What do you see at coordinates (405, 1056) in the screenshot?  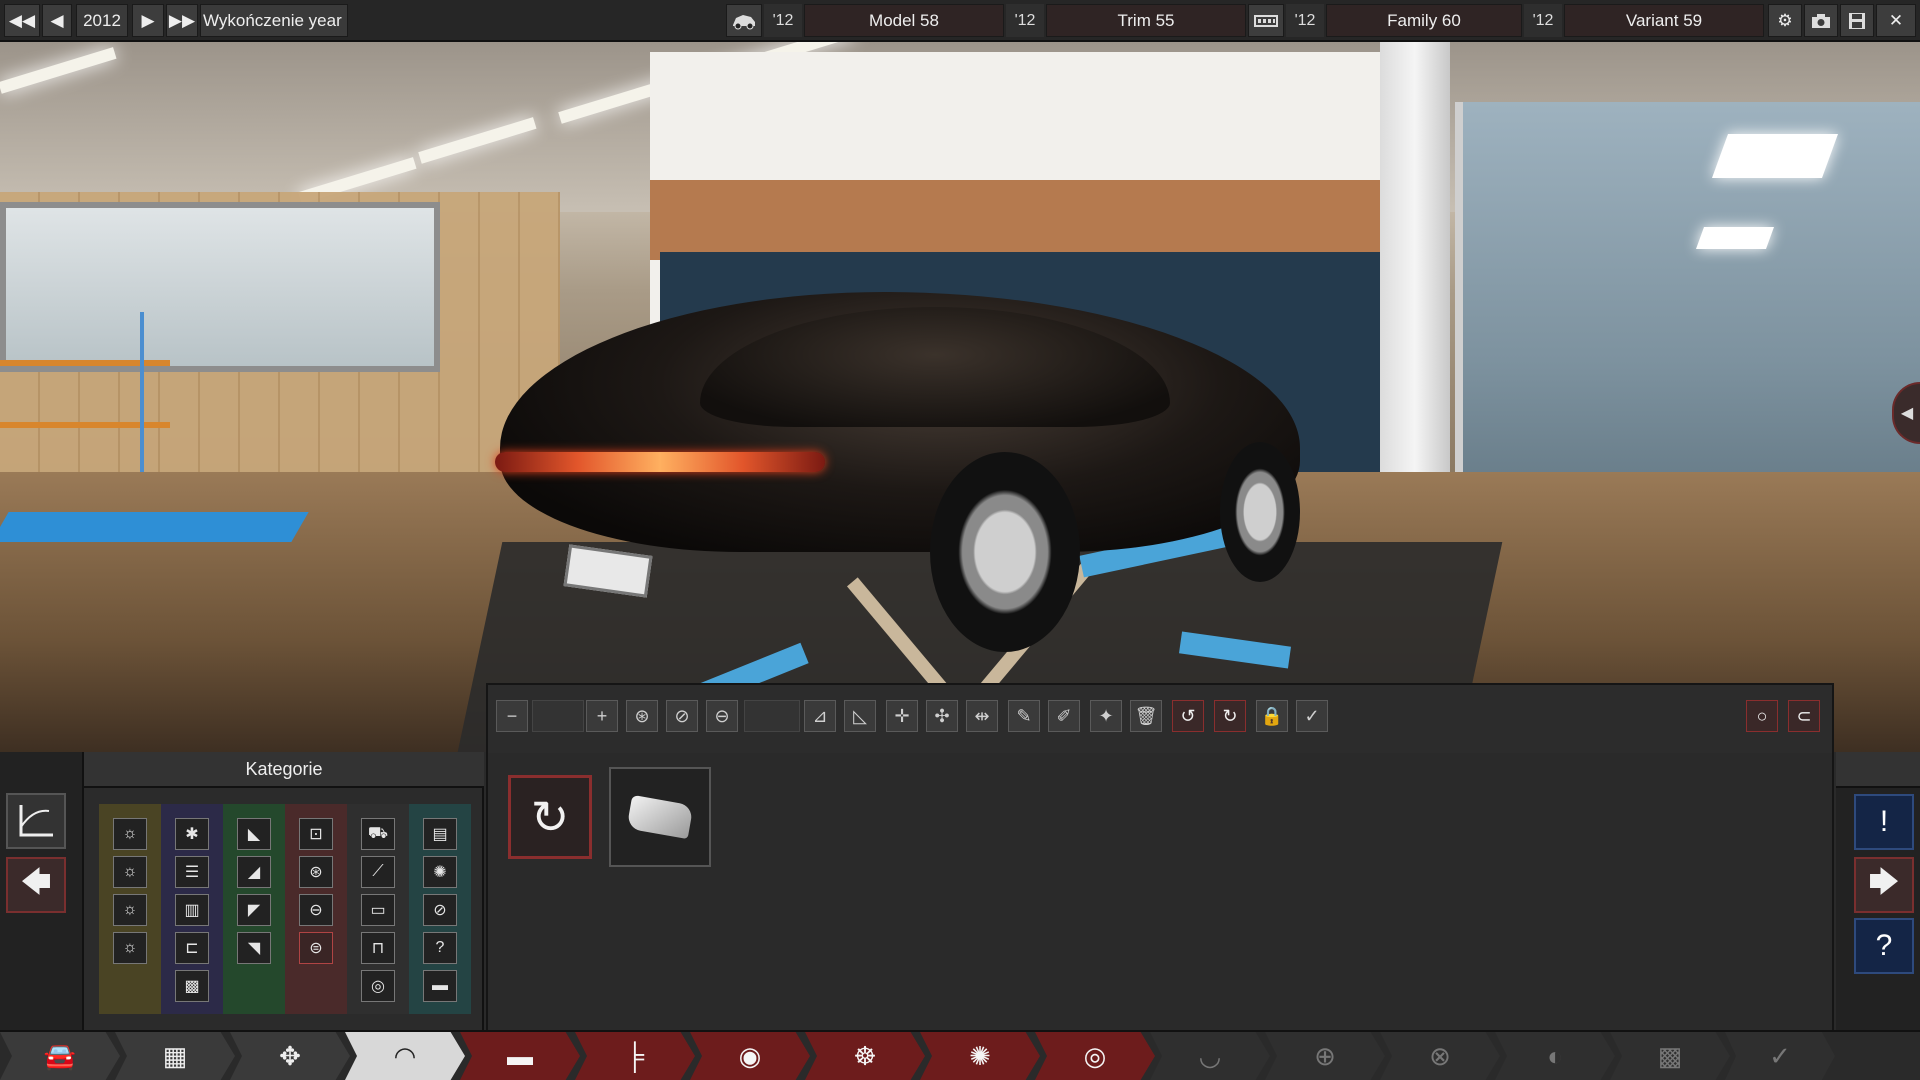 I see `body-shape-icon: ◠` at bounding box center [405, 1056].